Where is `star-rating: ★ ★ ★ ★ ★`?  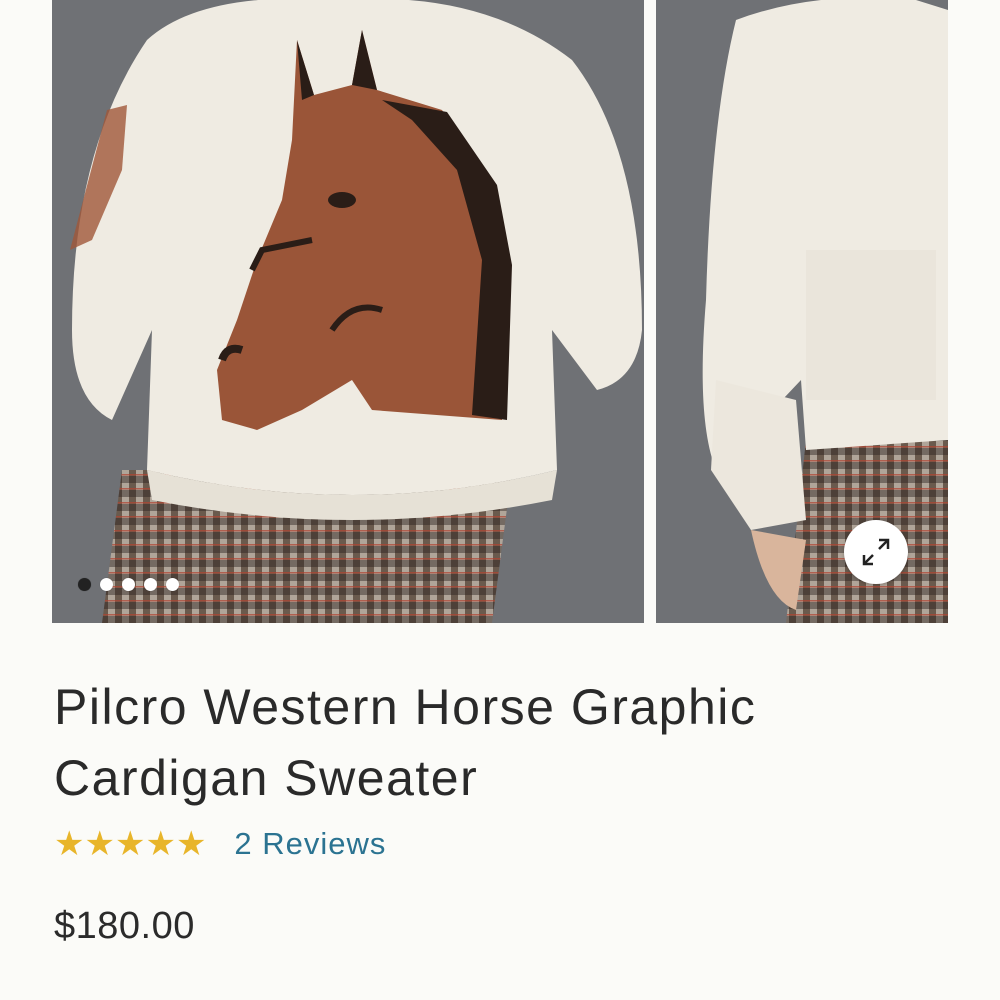
star-rating: ★ ★ ★ ★ ★ is located at coordinates (130, 844).